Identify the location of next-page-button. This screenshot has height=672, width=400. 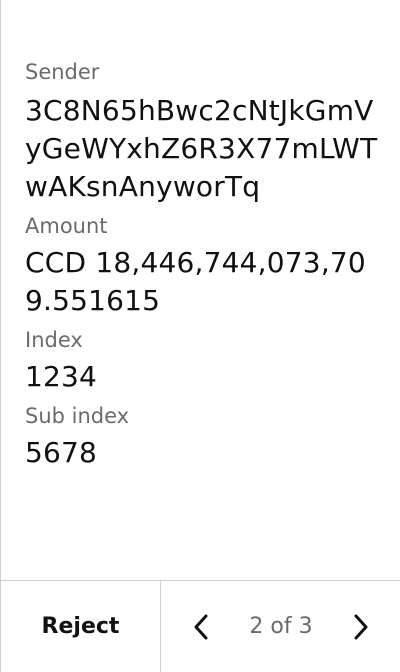
(361, 627).